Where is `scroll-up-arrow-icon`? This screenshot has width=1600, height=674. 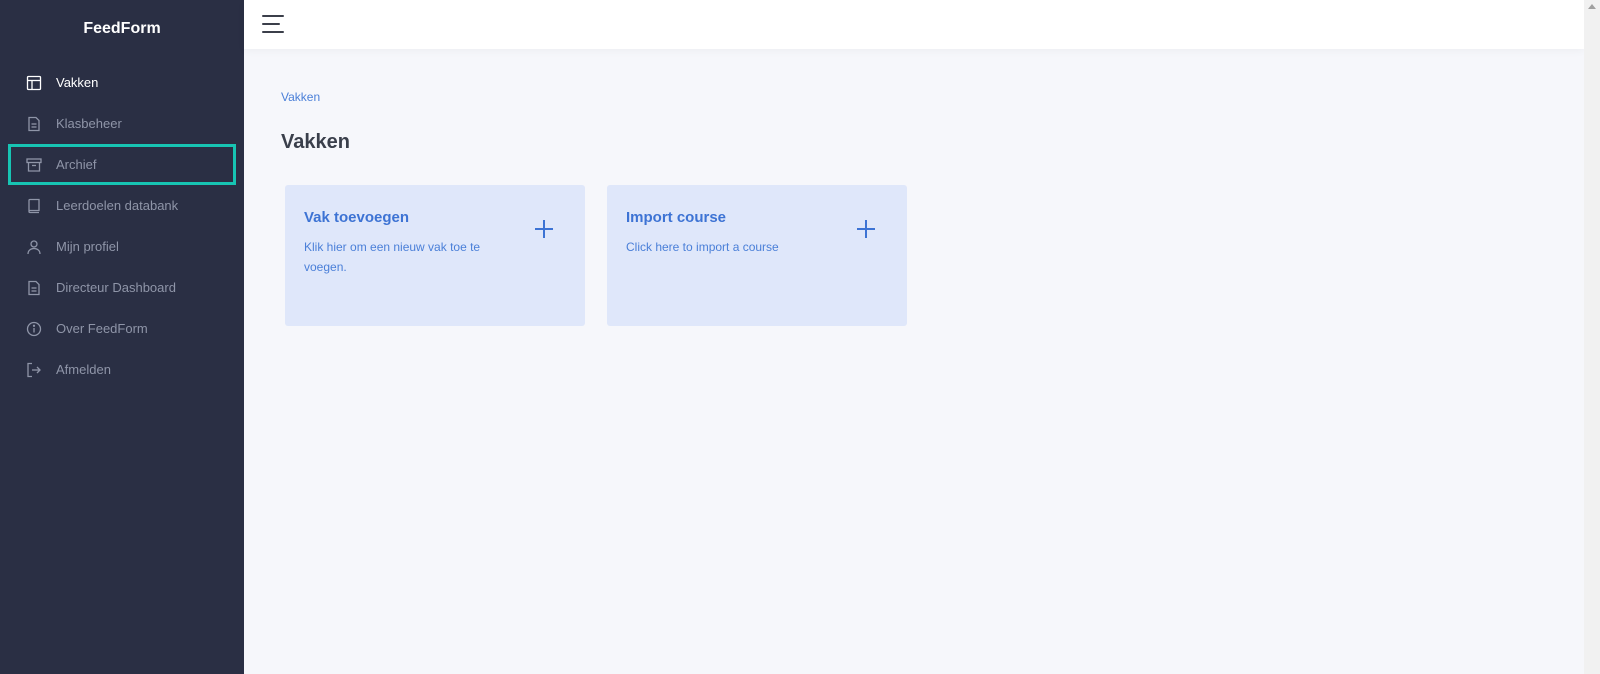
scroll-up-arrow-icon is located at coordinates (1592, 6).